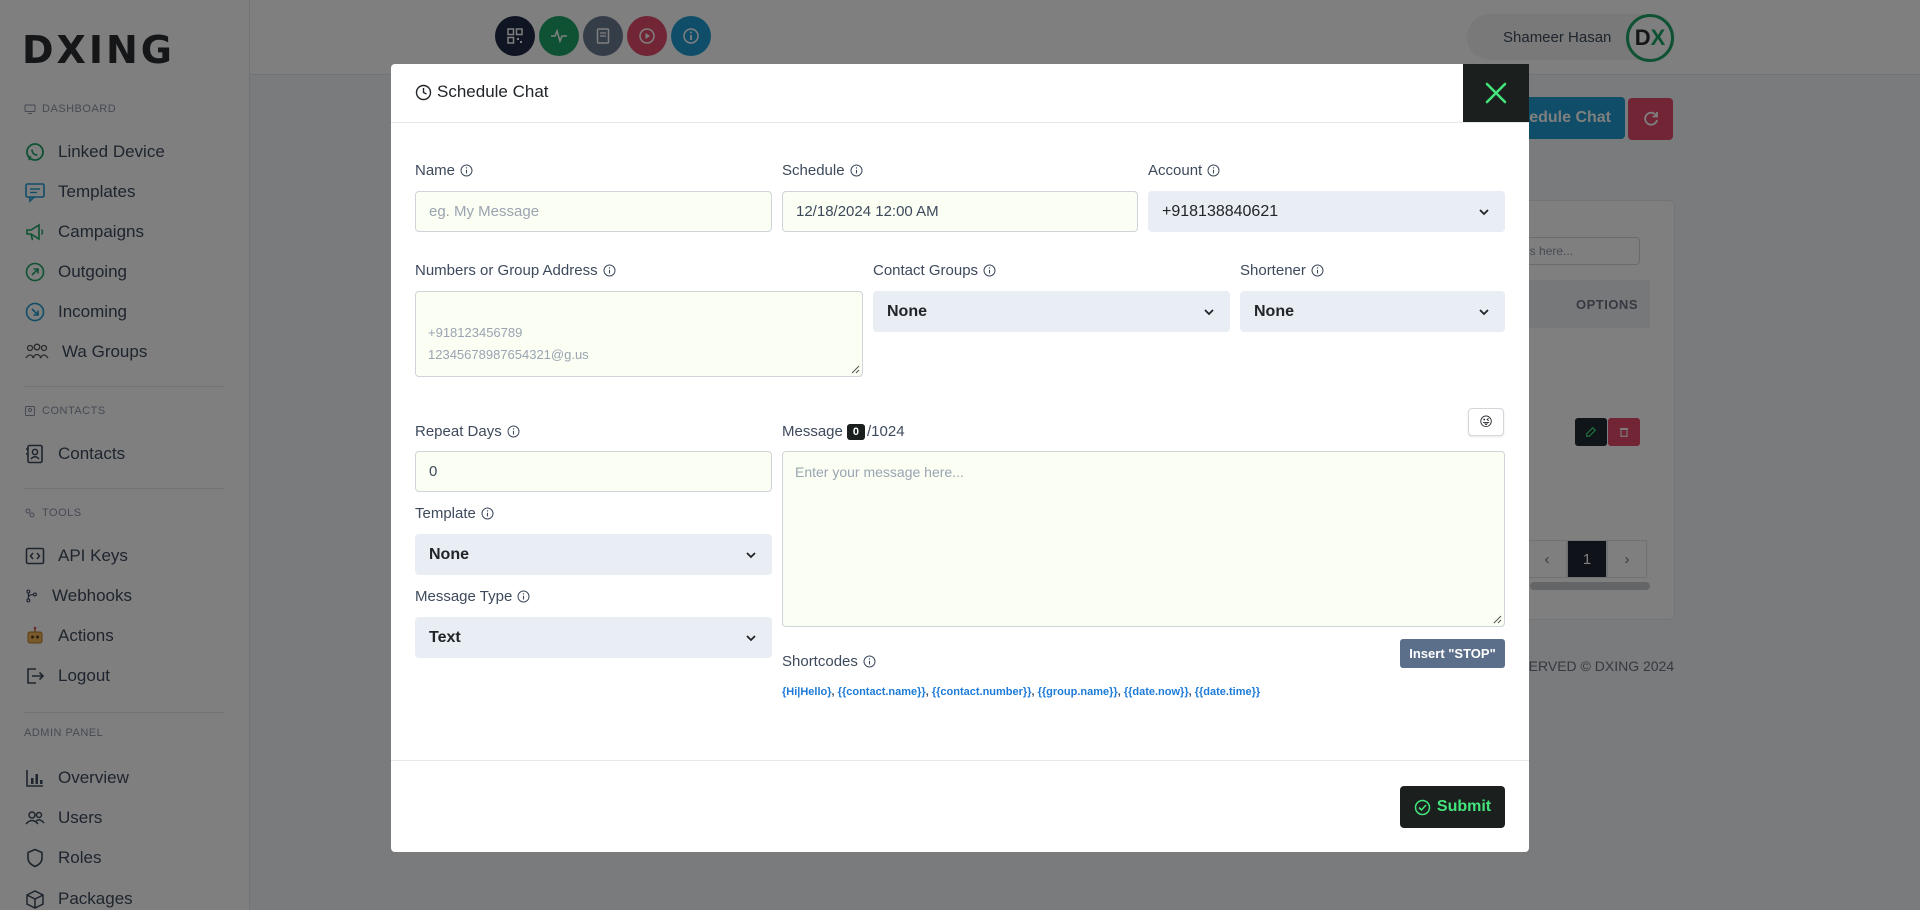 The image size is (1920, 910). Describe the element at coordinates (1184, 170) in the screenshot. I see `account-label: Account` at that location.